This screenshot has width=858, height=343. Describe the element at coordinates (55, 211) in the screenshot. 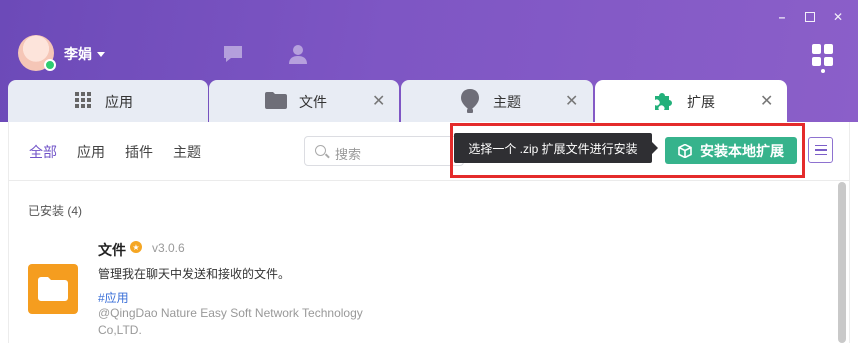

I see `installed-section-title: 已安装 (4)` at that location.